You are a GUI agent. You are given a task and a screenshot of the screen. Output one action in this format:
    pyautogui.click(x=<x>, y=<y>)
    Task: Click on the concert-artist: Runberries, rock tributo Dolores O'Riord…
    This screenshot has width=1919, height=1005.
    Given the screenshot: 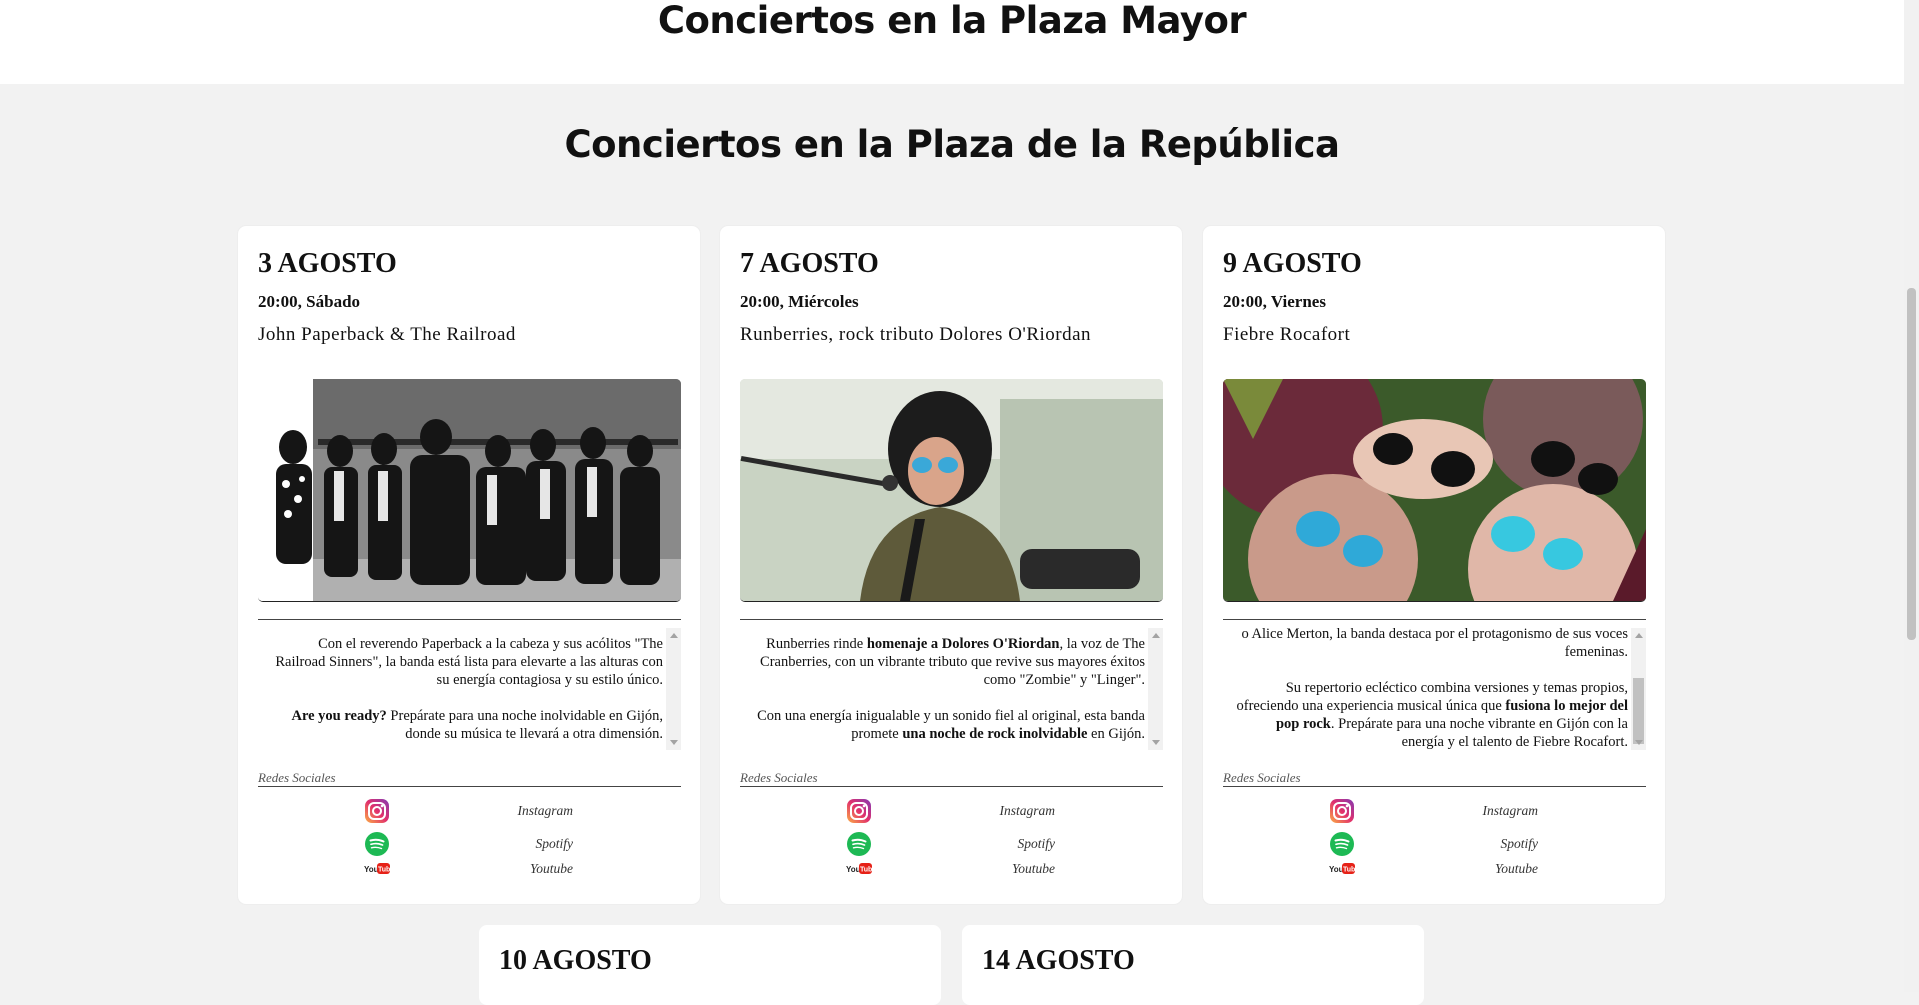 What is the action you would take?
    pyautogui.click(x=916, y=334)
    